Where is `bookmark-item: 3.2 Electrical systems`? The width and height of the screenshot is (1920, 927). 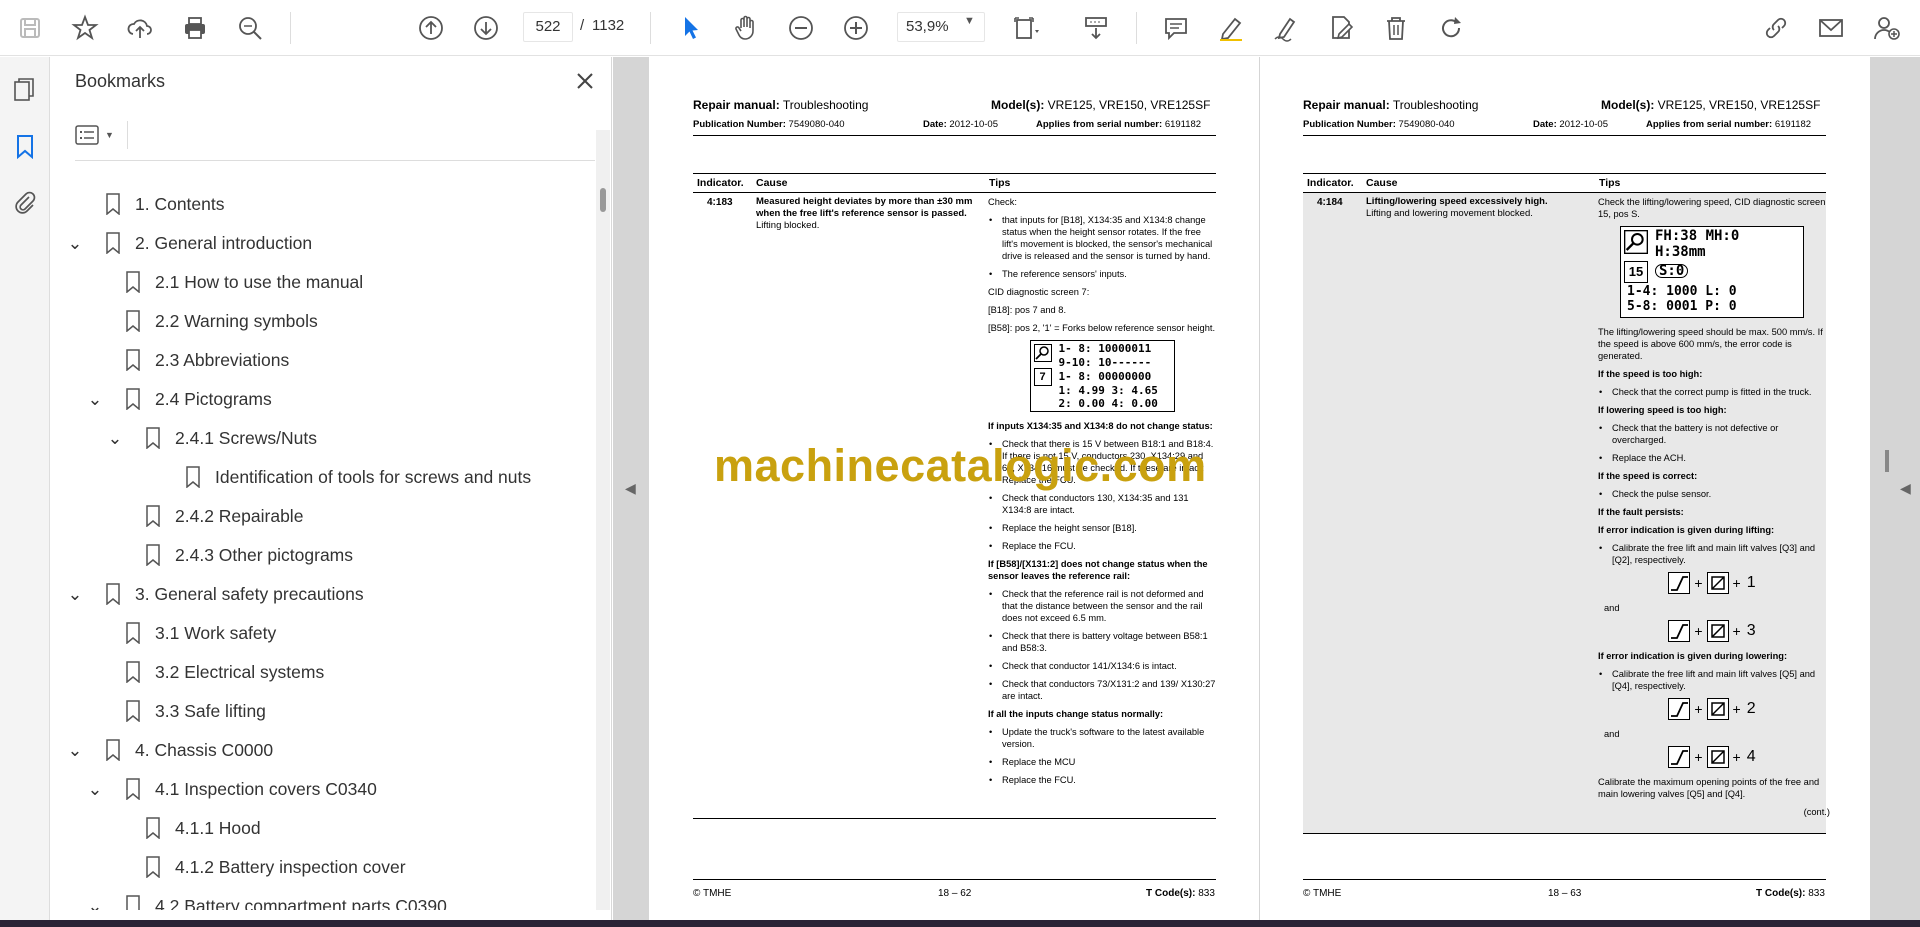
bookmark-item: 3.2 Electrical systems is located at coordinates (214, 672).